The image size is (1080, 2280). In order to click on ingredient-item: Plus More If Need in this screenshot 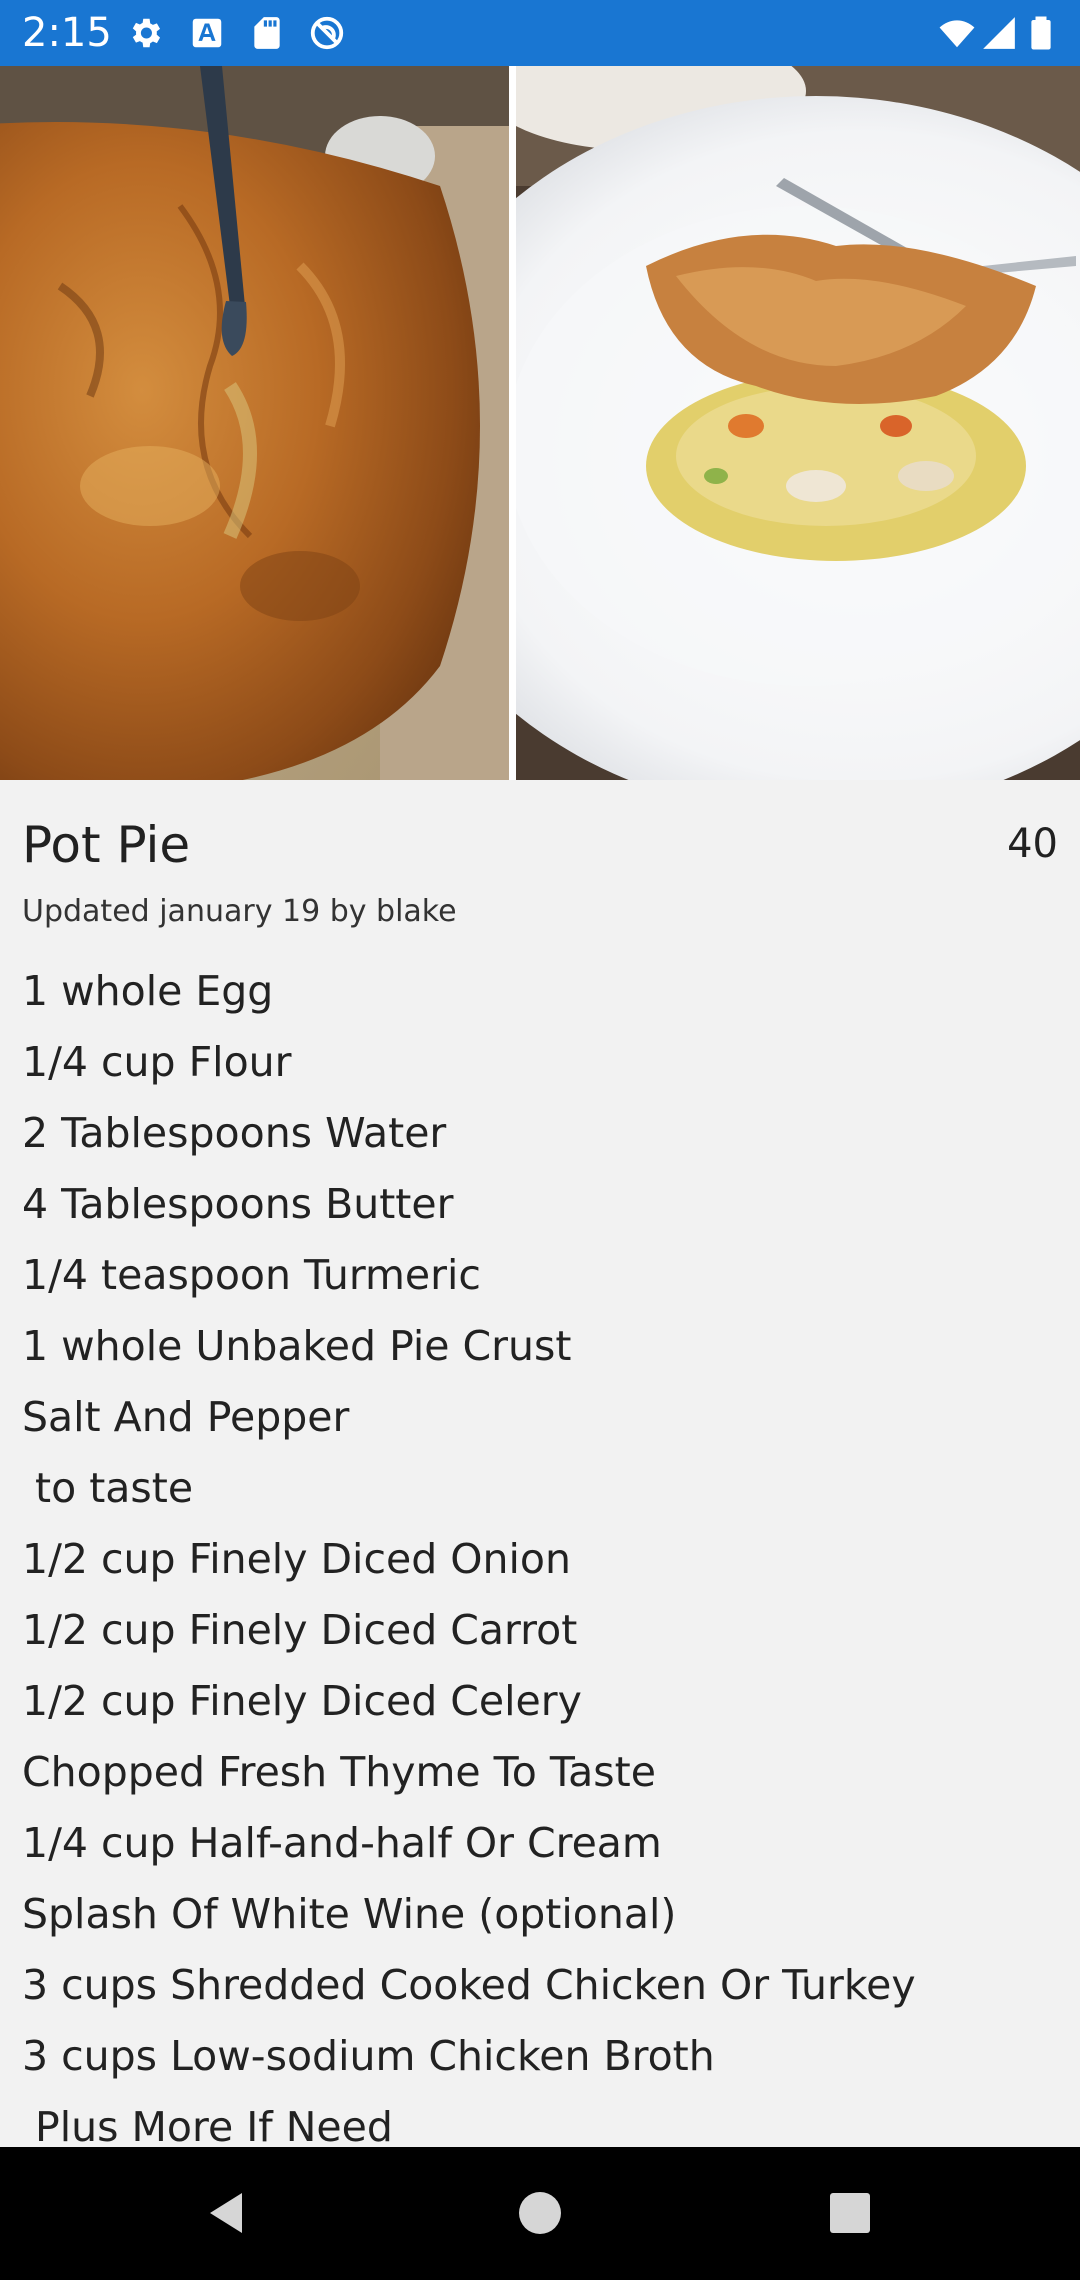, I will do `click(207, 2125)`.